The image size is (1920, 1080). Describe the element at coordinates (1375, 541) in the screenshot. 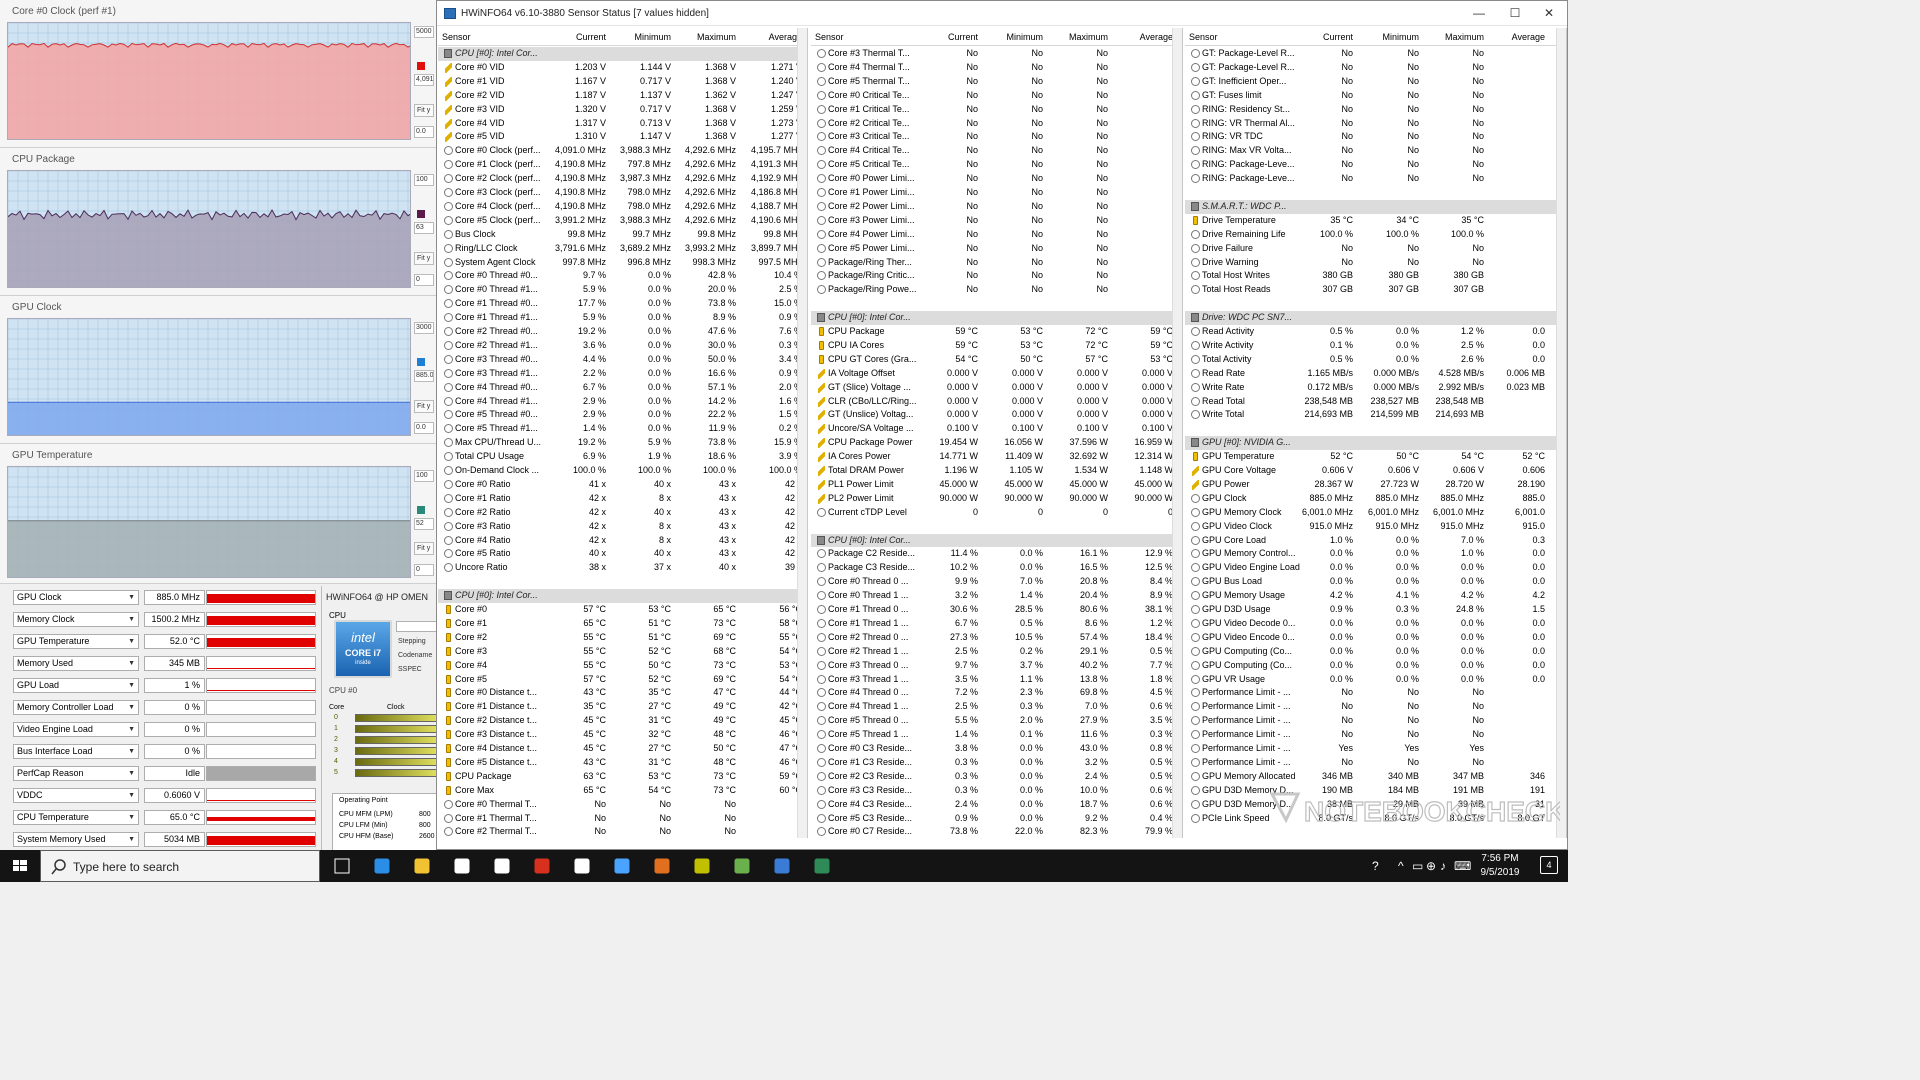

I see `sensor-row: GPU Core Load 1.0 % 0.0 % 7.0 % 0.3` at that location.